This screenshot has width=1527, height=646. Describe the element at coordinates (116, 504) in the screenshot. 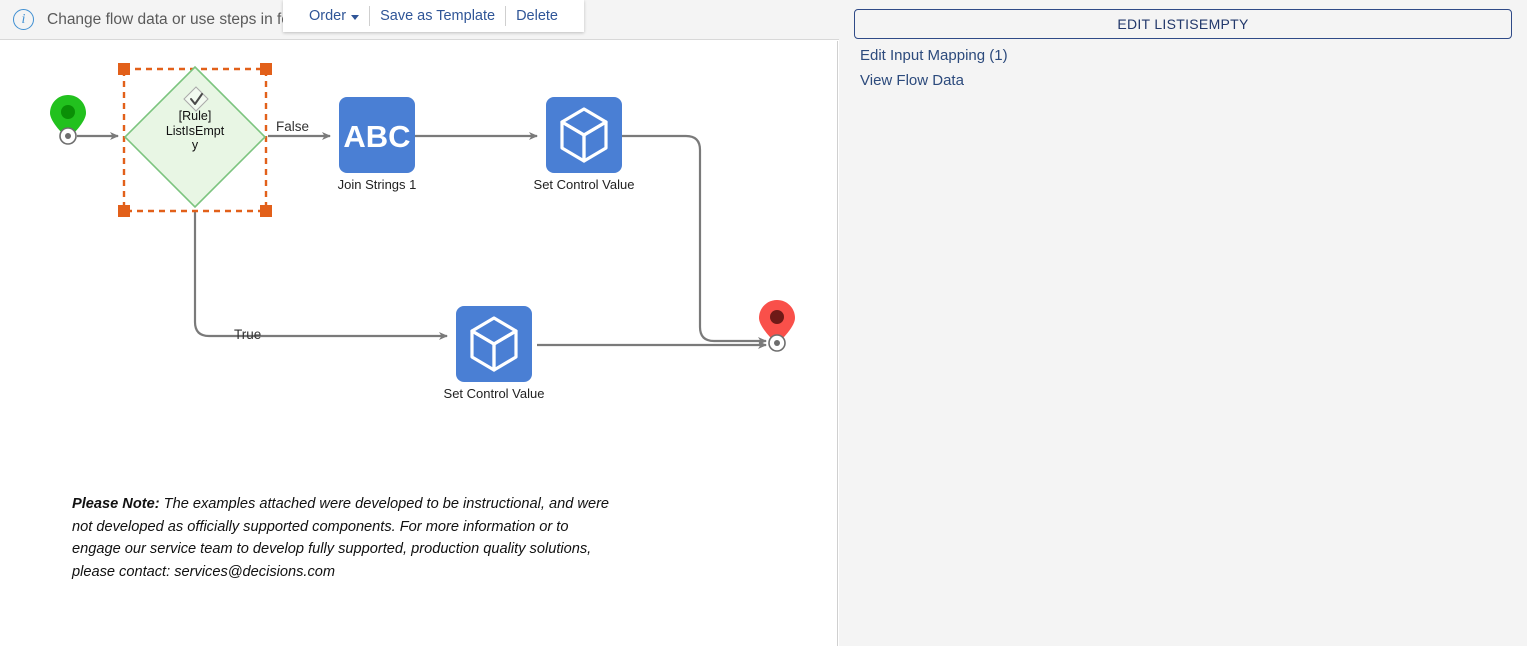

I see `please-note-lead: Please Note:` at that location.